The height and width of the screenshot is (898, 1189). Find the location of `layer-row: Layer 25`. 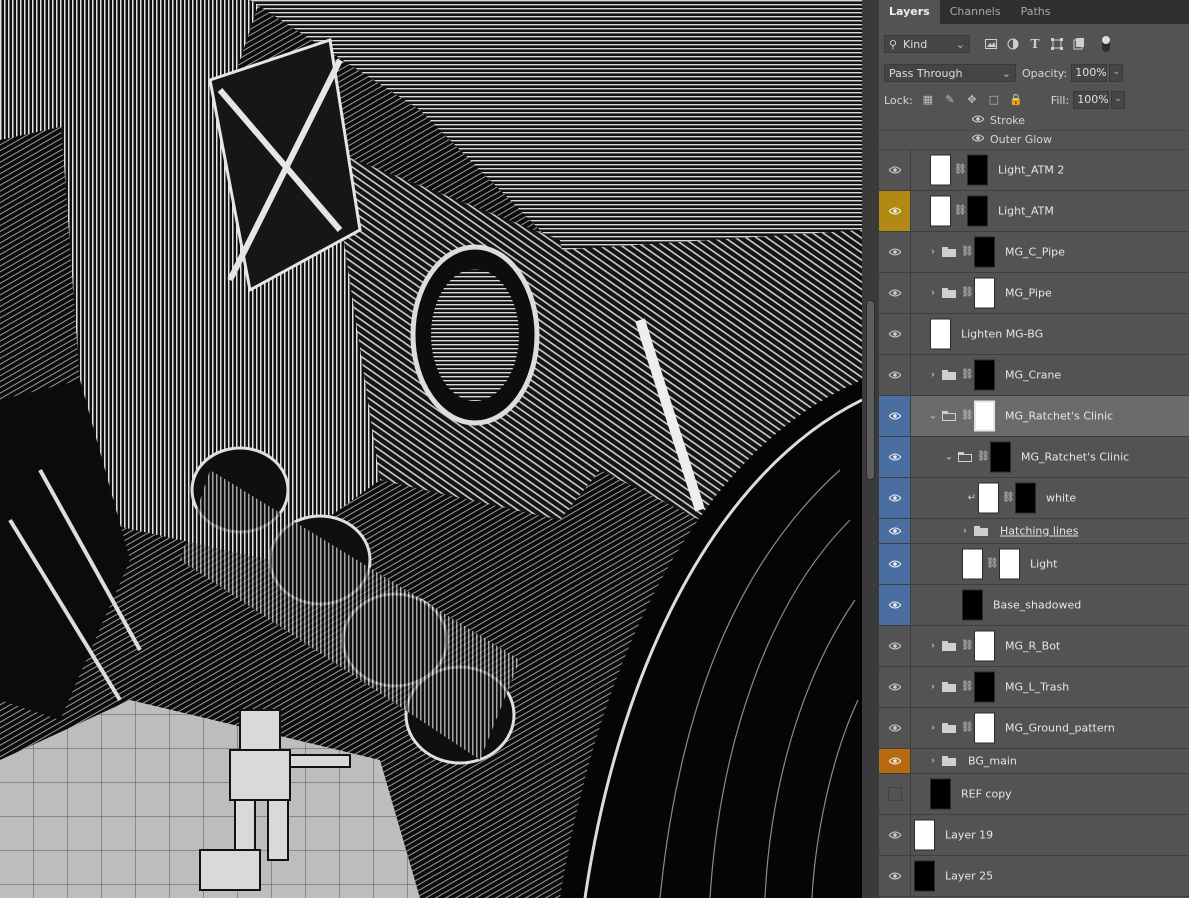

layer-row: Layer 25 is located at coordinates (1034, 876).